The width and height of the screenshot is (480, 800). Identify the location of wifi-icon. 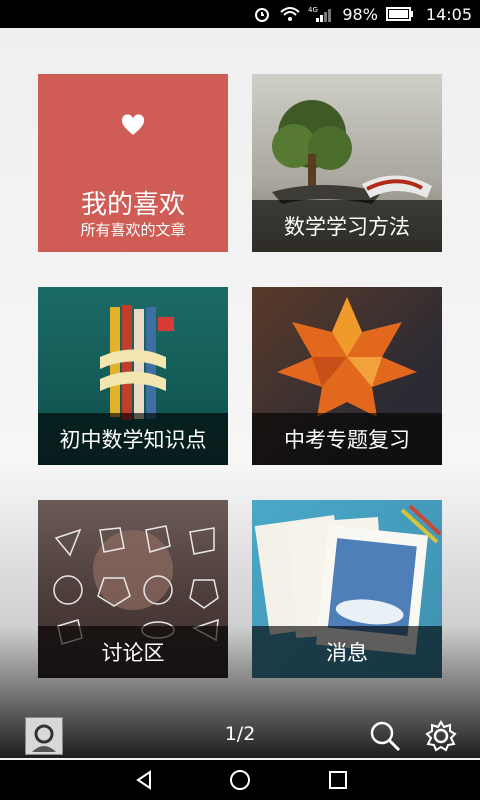
(290, 14).